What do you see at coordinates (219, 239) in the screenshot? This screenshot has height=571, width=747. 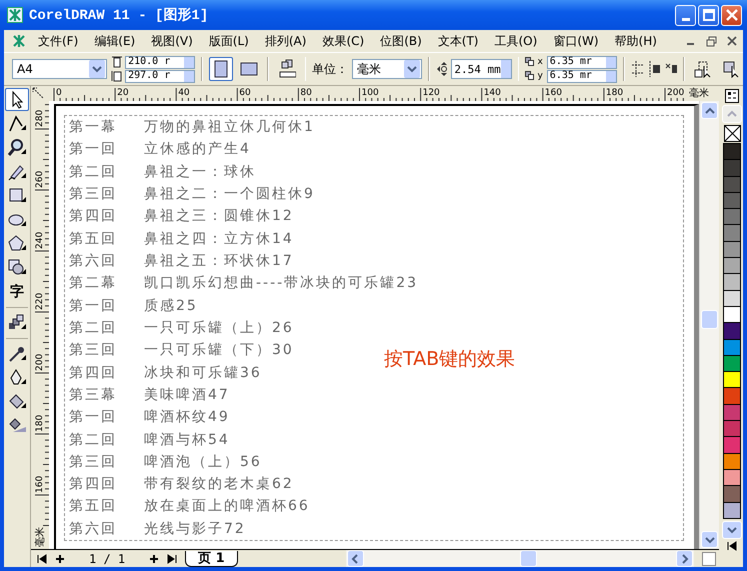 I see `chapter-title: 鼻祖之四：立方休14` at bounding box center [219, 239].